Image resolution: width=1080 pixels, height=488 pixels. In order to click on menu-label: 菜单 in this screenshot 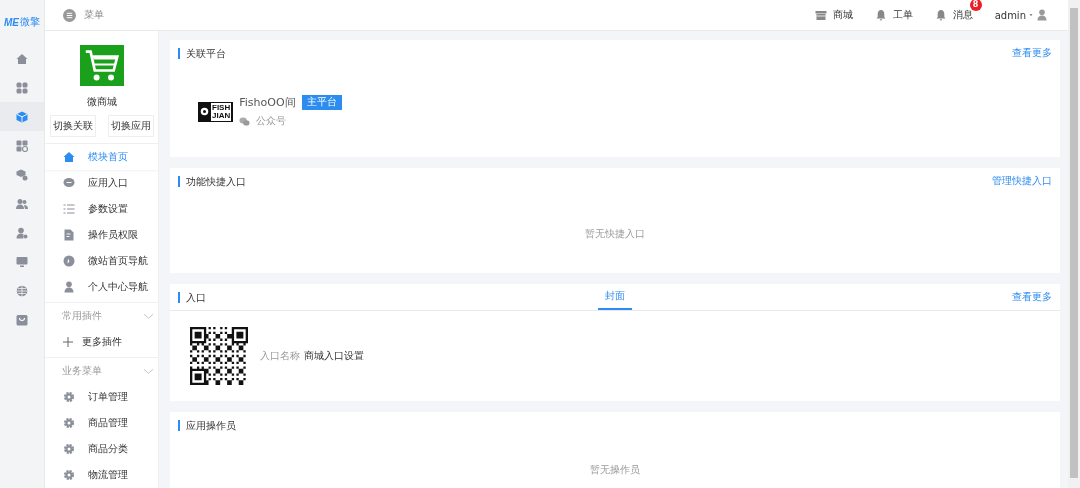, I will do `click(94, 15)`.